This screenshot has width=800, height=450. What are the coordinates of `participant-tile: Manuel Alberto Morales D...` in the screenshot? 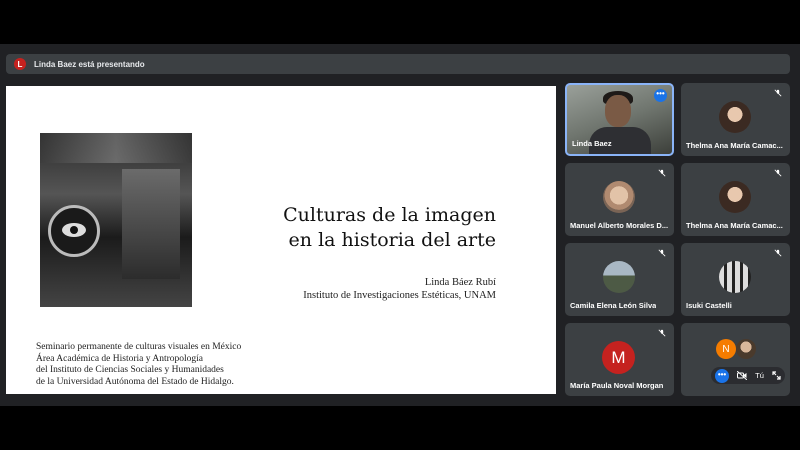 It's located at (619, 199).